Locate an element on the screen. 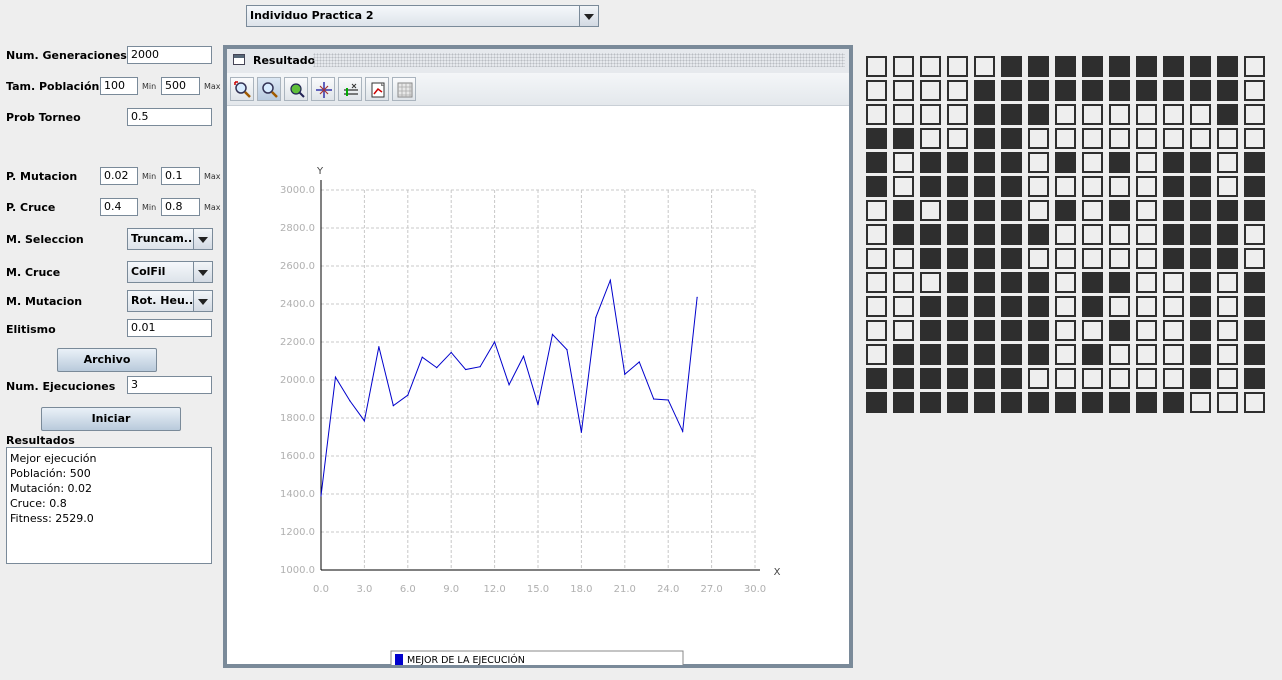 The height and width of the screenshot is (680, 1282). resultado-titlebar: Resultado is located at coordinates (538, 61).